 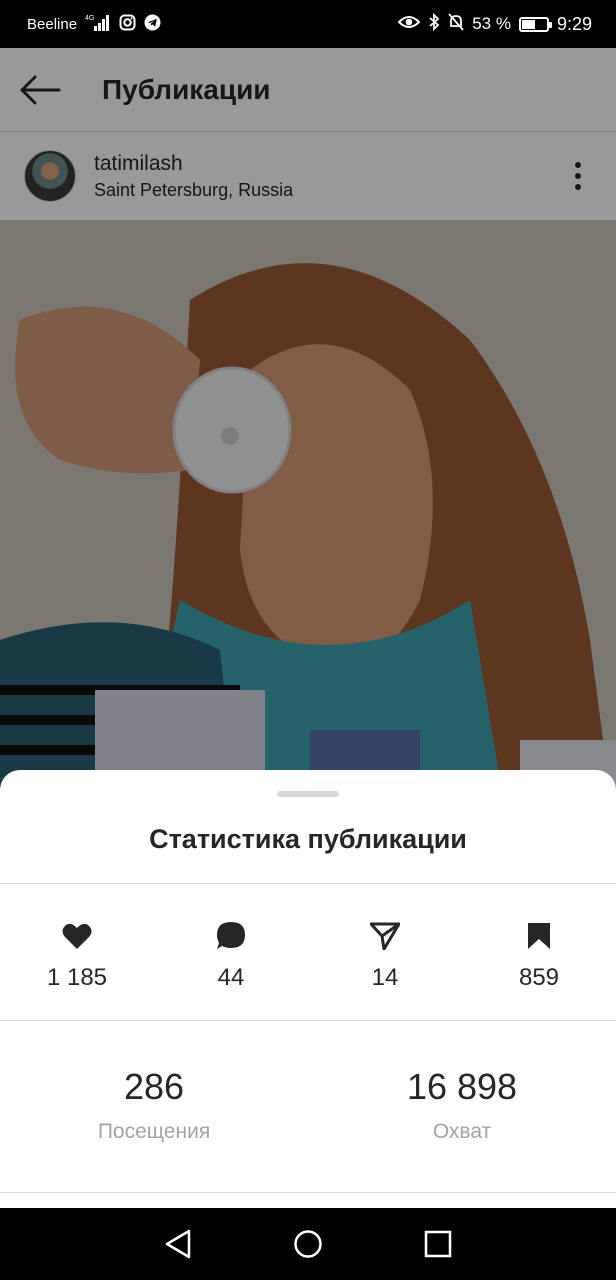 What do you see at coordinates (77, 956) in the screenshot?
I see `metric-likes: 1 185` at bounding box center [77, 956].